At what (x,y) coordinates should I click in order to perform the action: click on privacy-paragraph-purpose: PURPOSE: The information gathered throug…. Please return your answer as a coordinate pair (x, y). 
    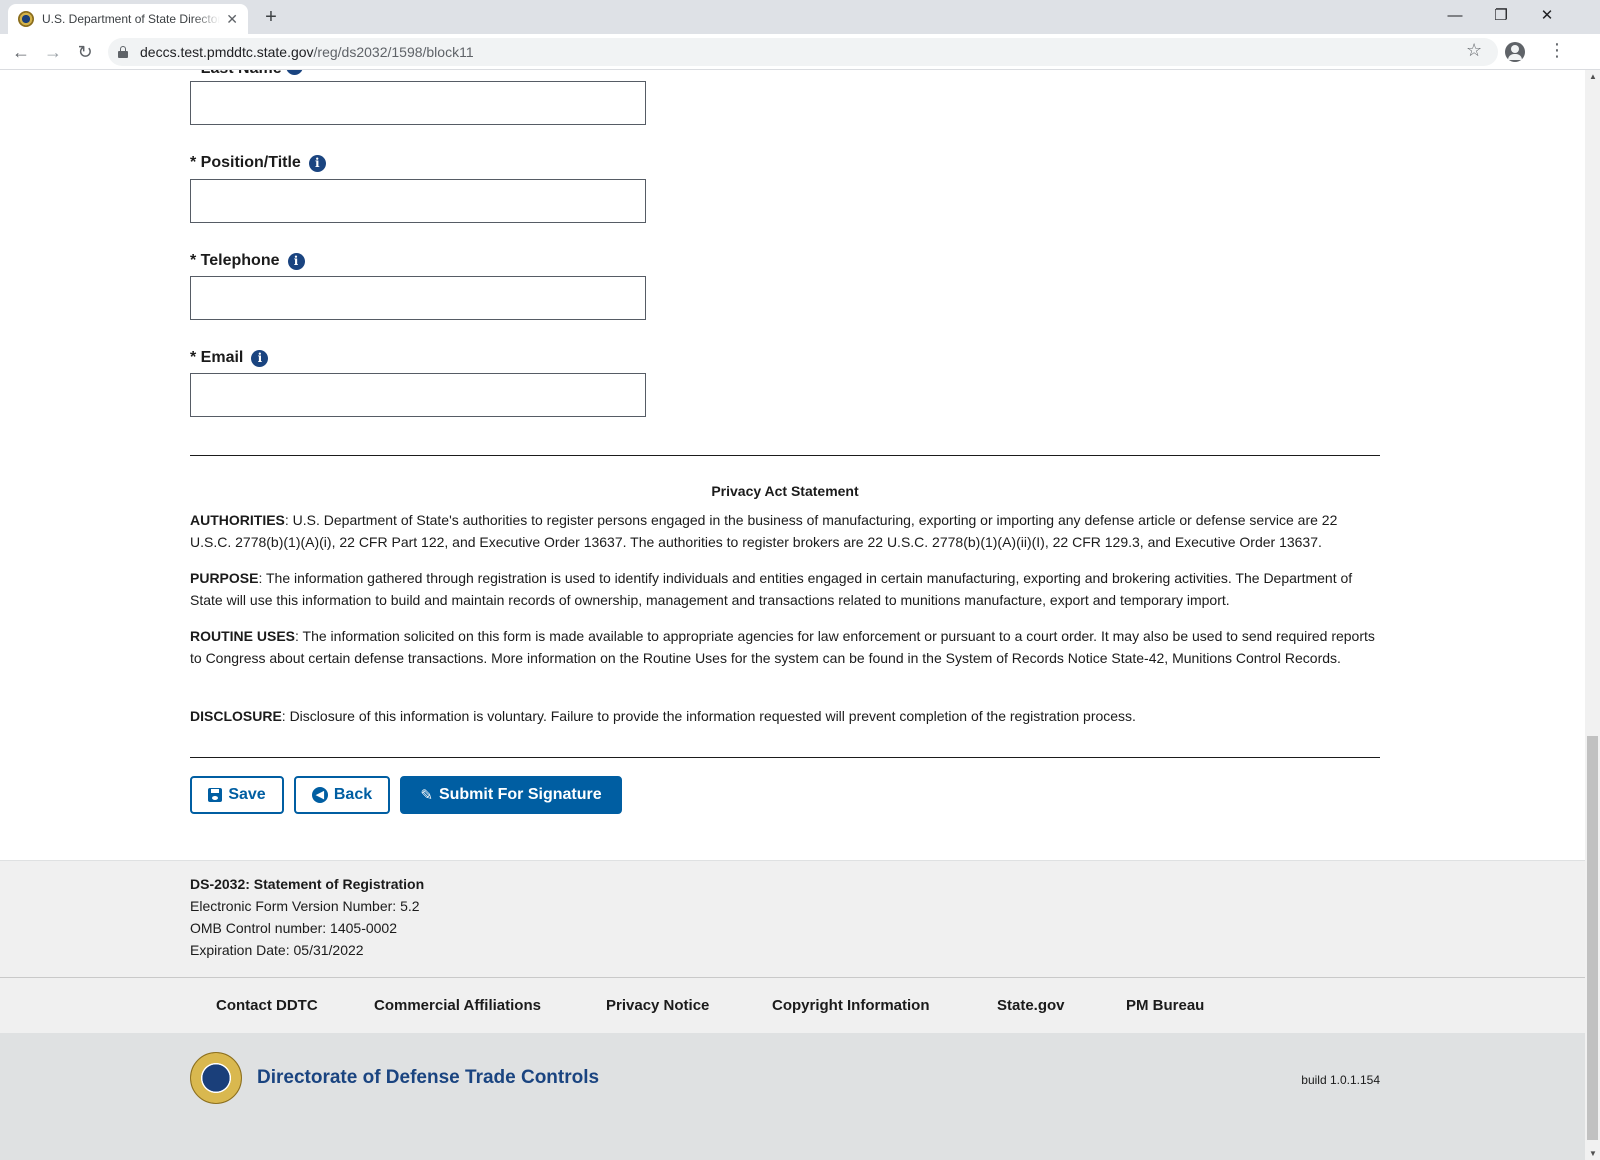
    Looking at the image, I should click on (785, 589).